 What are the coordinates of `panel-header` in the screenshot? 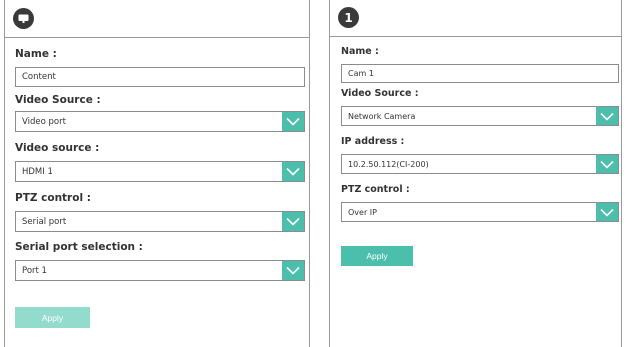 It's located at (157, 19).